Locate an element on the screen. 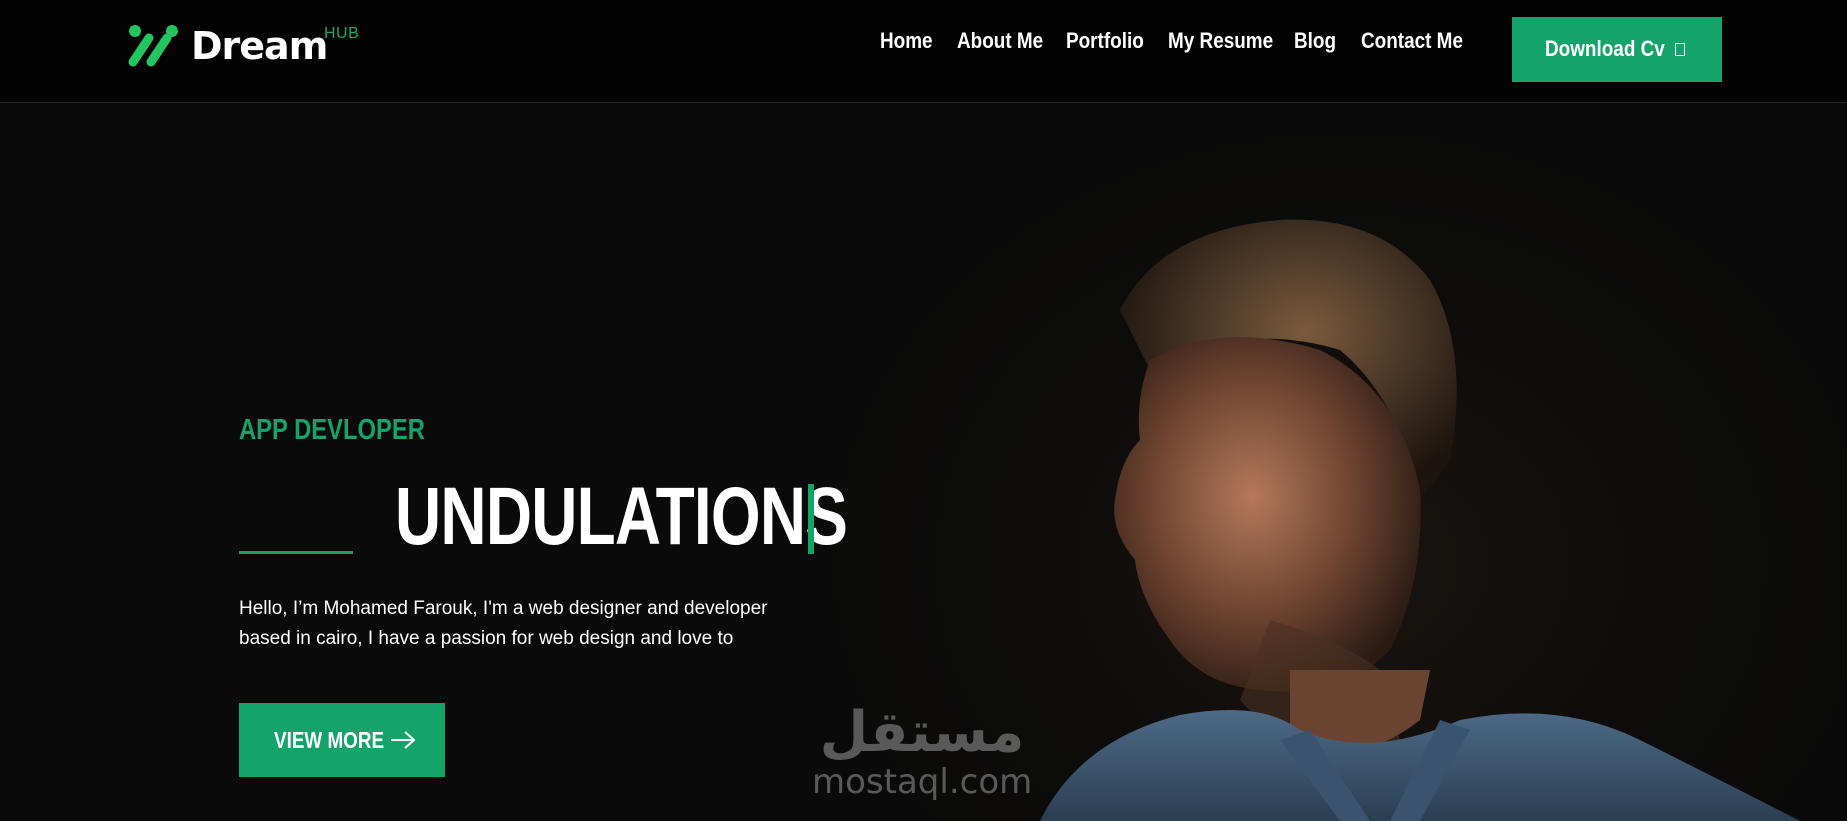  document-icon is located at coordinates (1680, 49).